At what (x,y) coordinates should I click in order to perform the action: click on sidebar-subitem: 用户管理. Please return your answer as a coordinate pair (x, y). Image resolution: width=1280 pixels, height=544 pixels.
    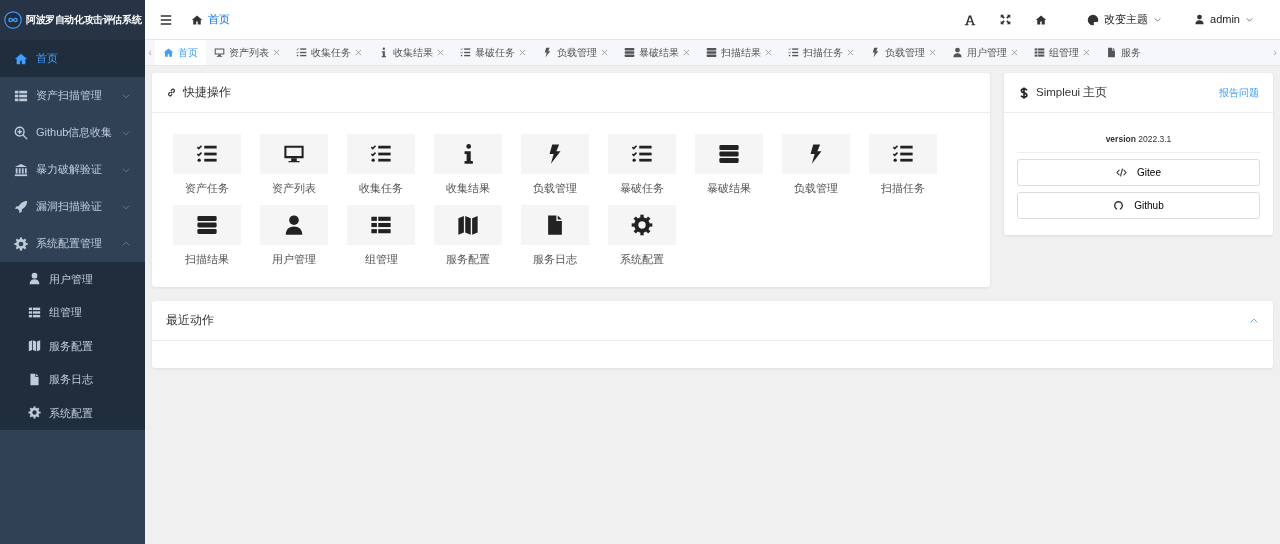
    Looking at the image, I should click on (72, 279).